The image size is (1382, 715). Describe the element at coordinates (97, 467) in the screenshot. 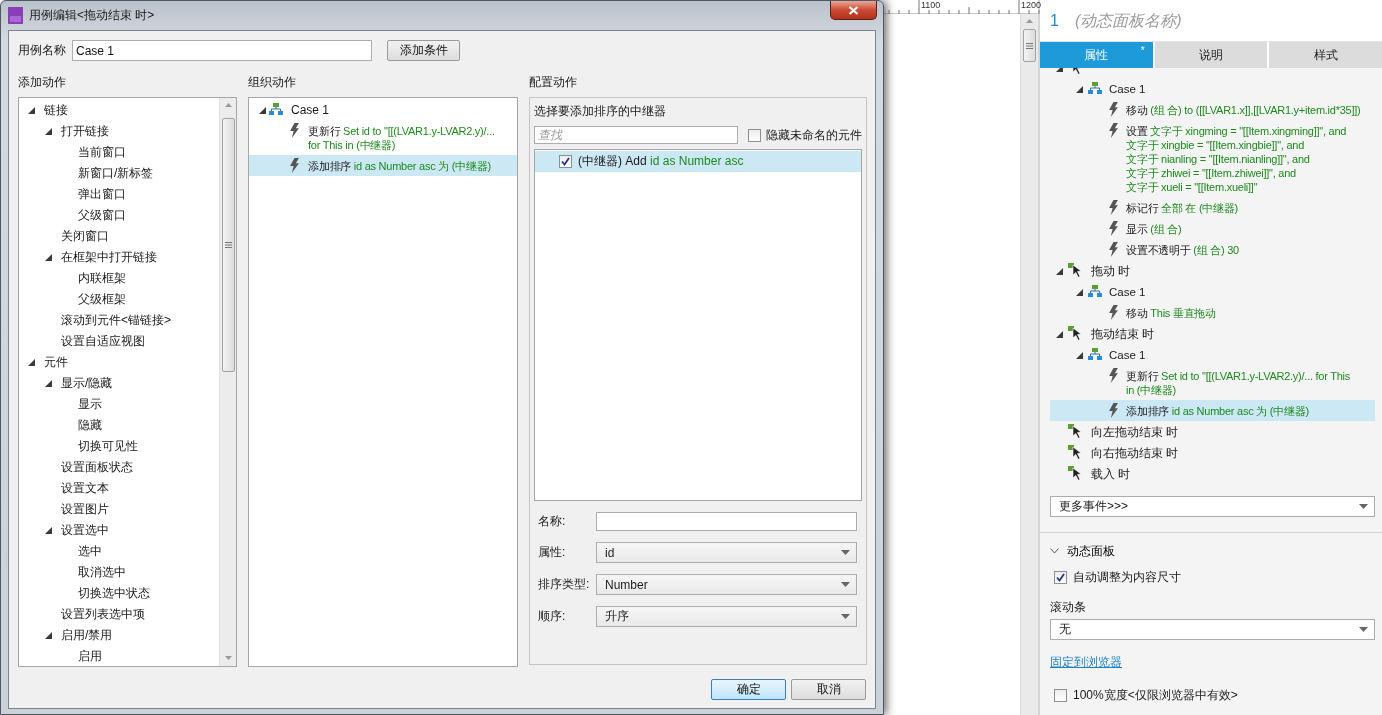

I see `action-tree-item: 设置面板状态` at that location.